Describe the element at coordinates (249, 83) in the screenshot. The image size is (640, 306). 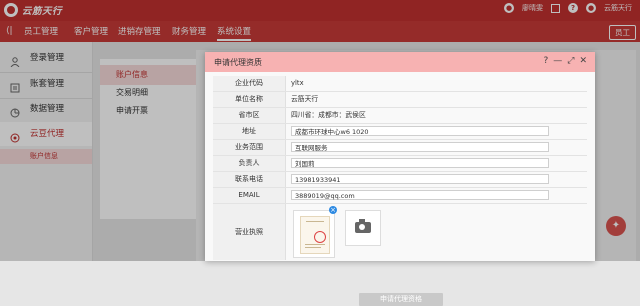
I see `field-label: 企业代码` at that location.